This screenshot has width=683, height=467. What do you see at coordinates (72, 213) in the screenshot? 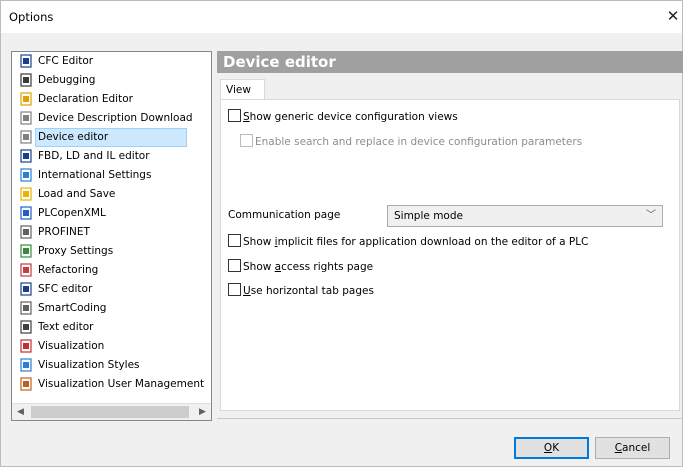
I see `tree-item-label: PLCopenXML` at bounding box center [72, 213].